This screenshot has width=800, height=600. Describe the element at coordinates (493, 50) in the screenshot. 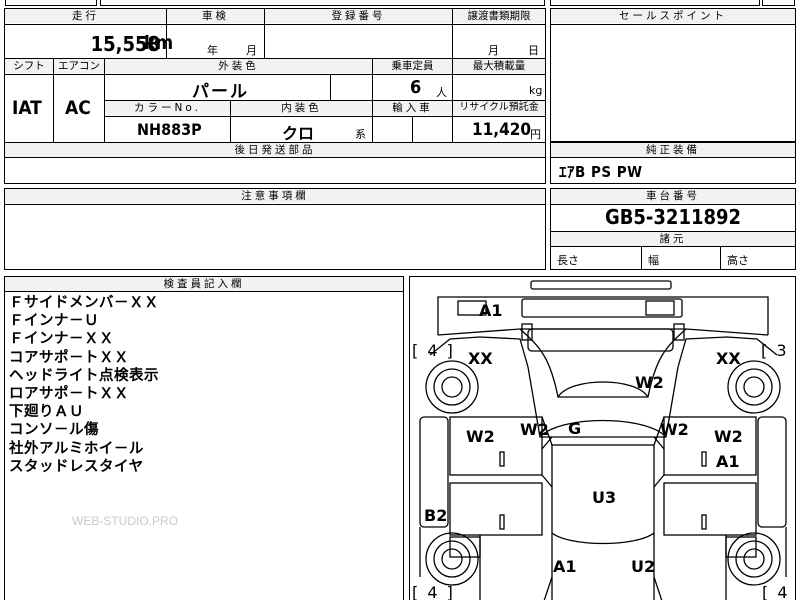

I see `transfer-month: 月` at that location.